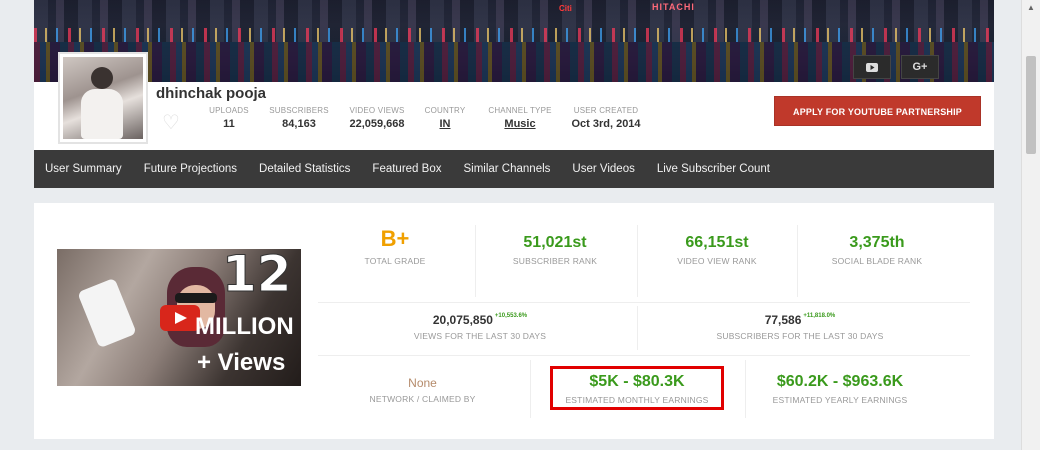 The width and height of the screenshot is (1040, 450). I want to click on subscriber-rank-value: 51,021st, so click(555, 242).